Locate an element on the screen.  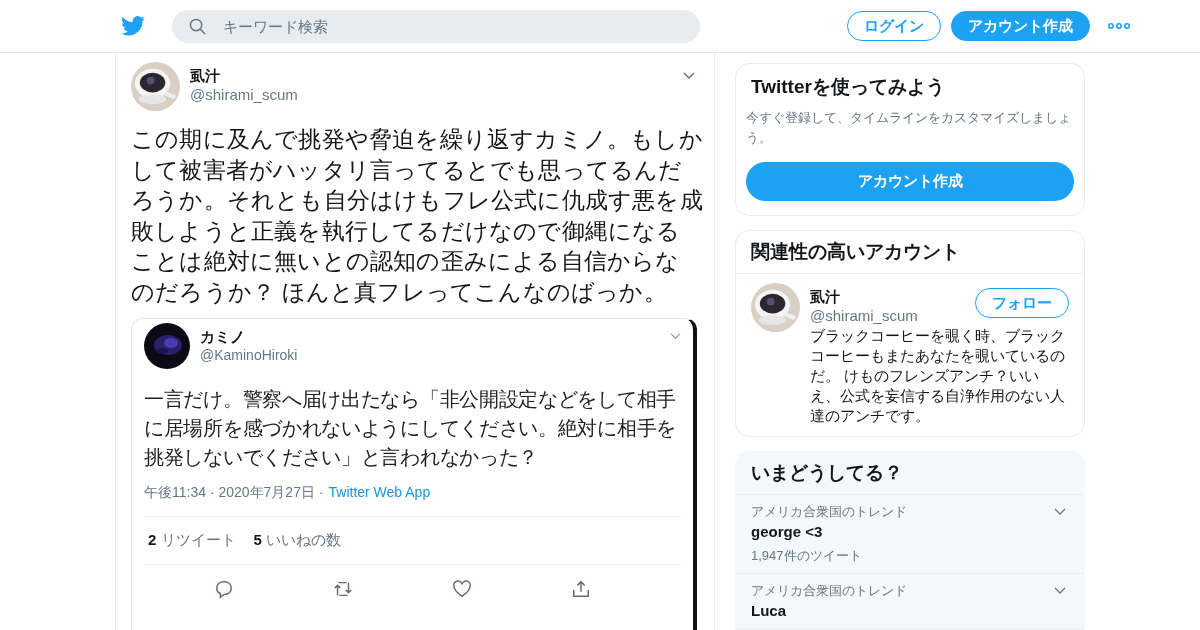
quoted-user-handle: @KaminoHiroki is located at coordinates (249, 355).